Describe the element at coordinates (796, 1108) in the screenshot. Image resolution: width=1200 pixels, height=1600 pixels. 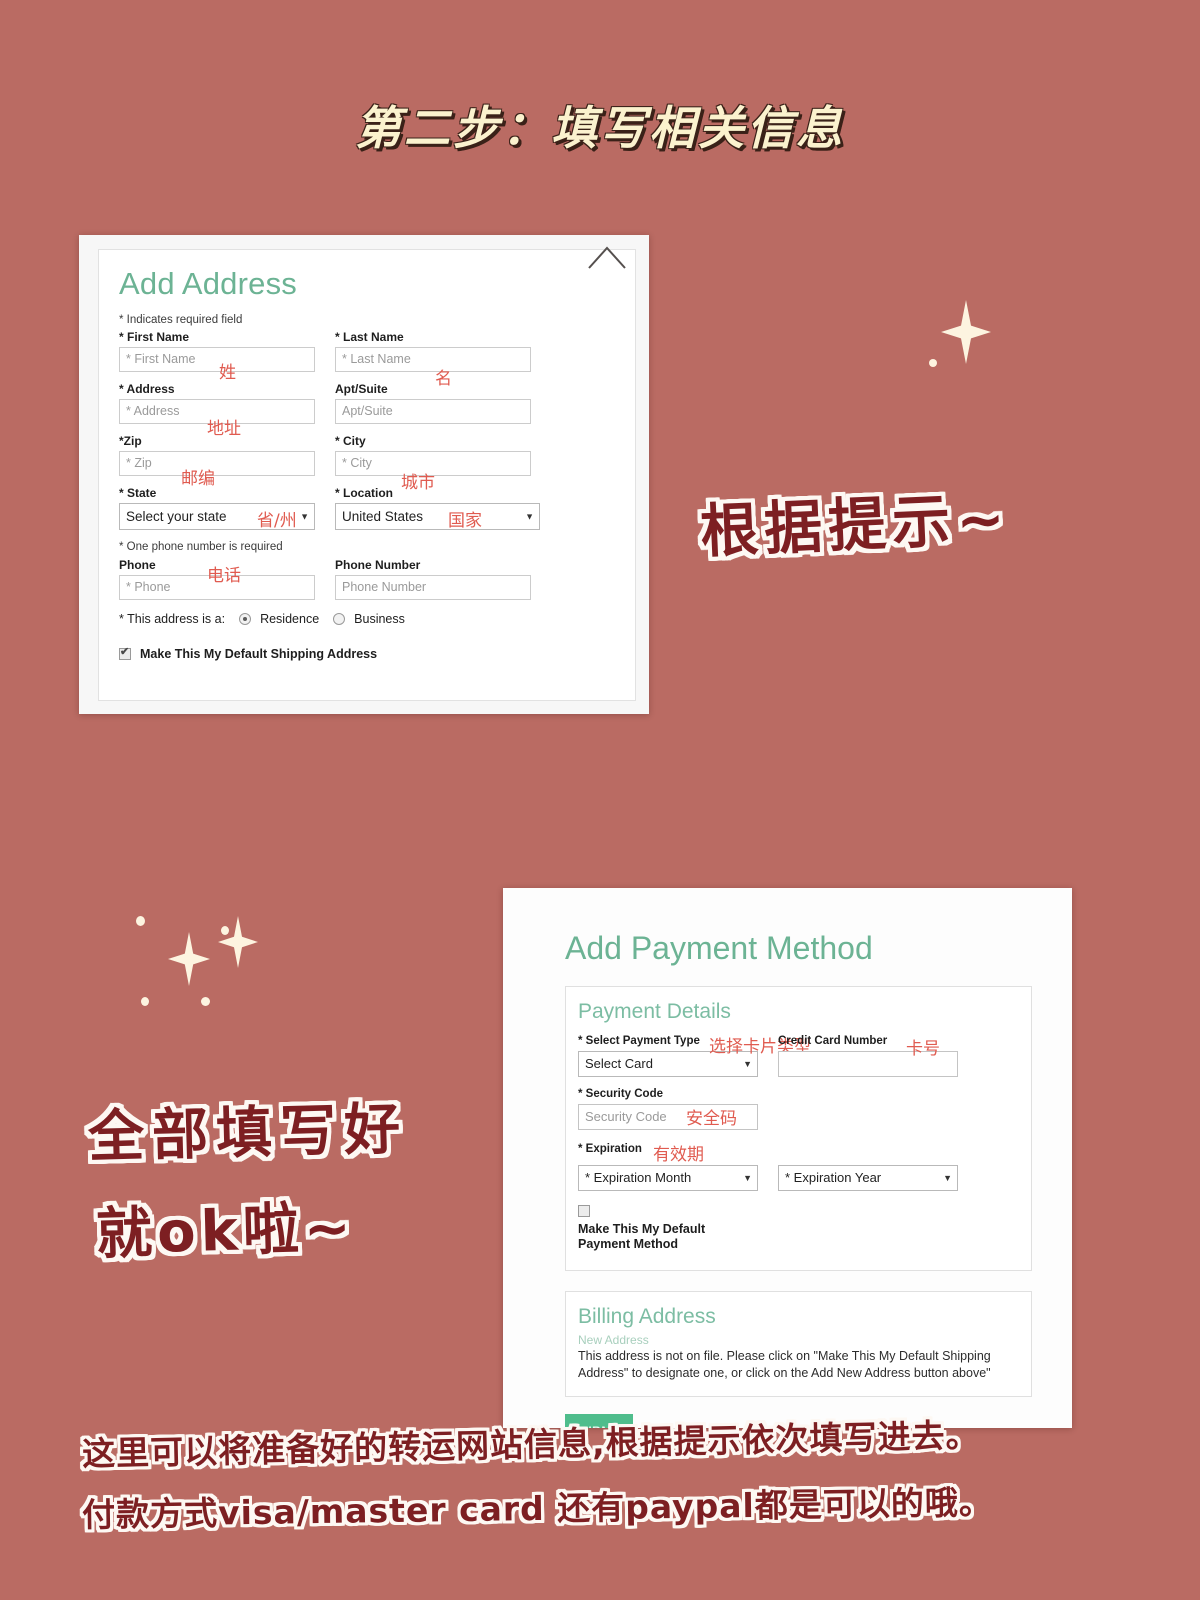
I see `security-code-group: * Security Code Security Code 安全码` at that location.